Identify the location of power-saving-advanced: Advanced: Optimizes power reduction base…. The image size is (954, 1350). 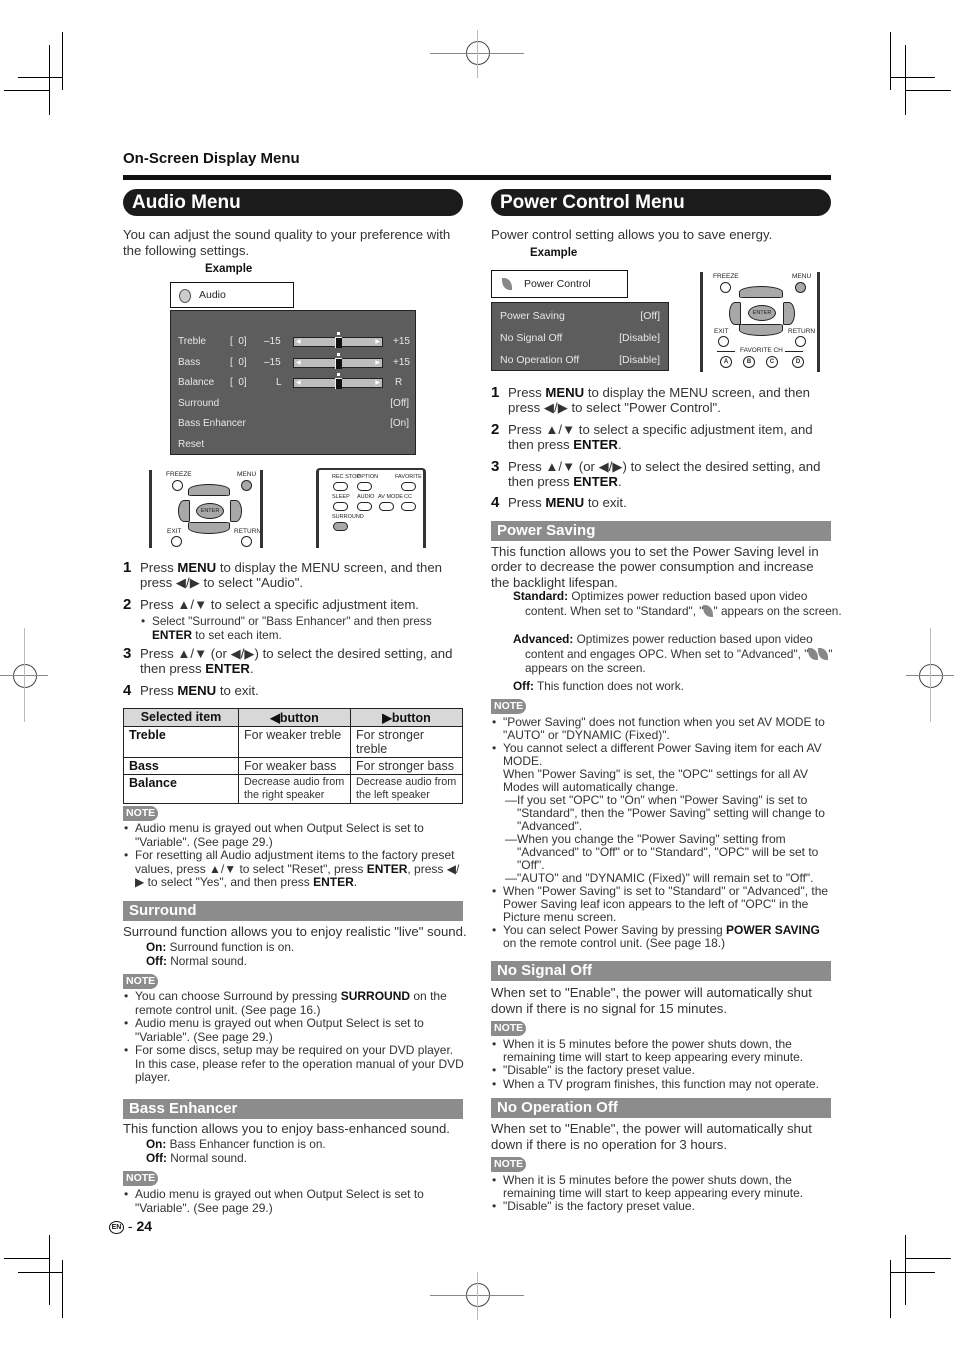
(673, 653).